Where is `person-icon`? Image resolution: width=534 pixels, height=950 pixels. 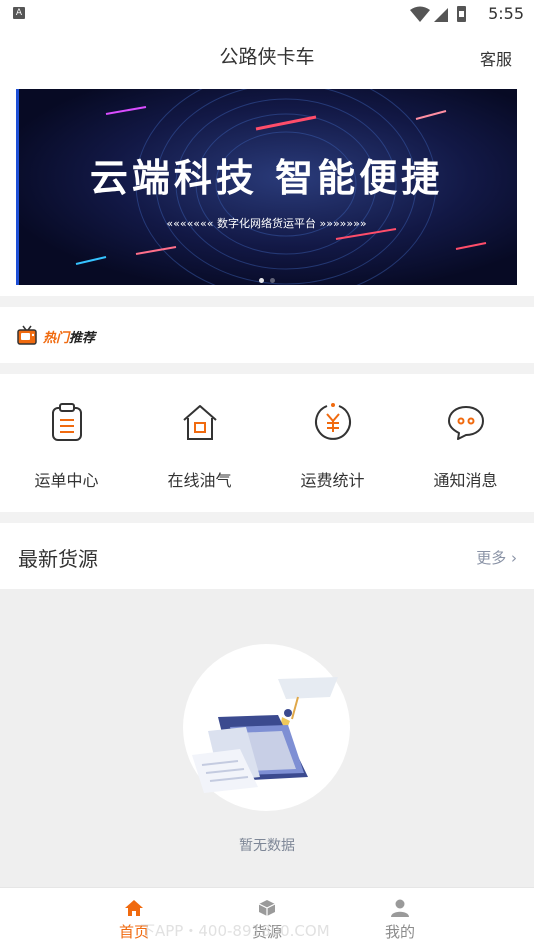
person-icon is located at coordinates (400, 908).